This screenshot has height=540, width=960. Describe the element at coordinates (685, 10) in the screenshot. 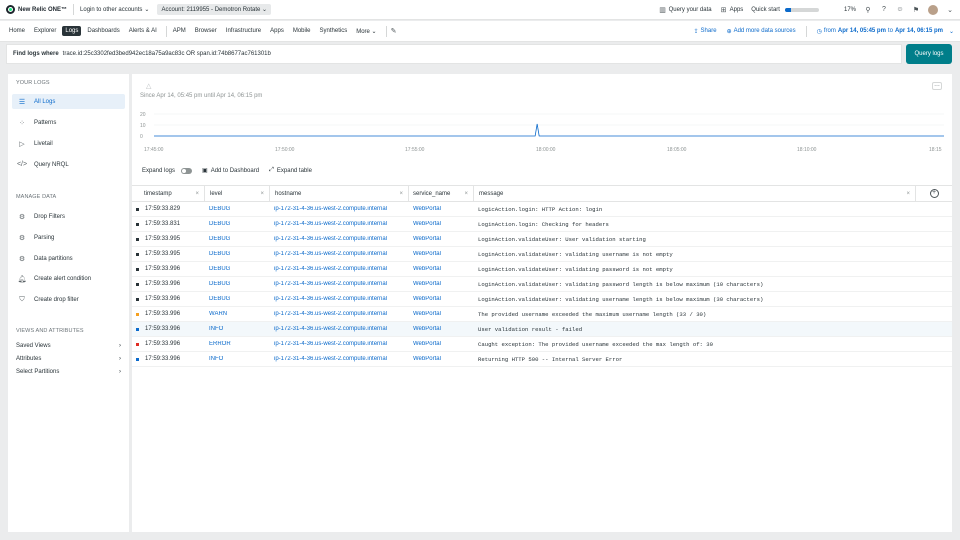

I see `query-your-data-button: ▥ Query your data` at that location.